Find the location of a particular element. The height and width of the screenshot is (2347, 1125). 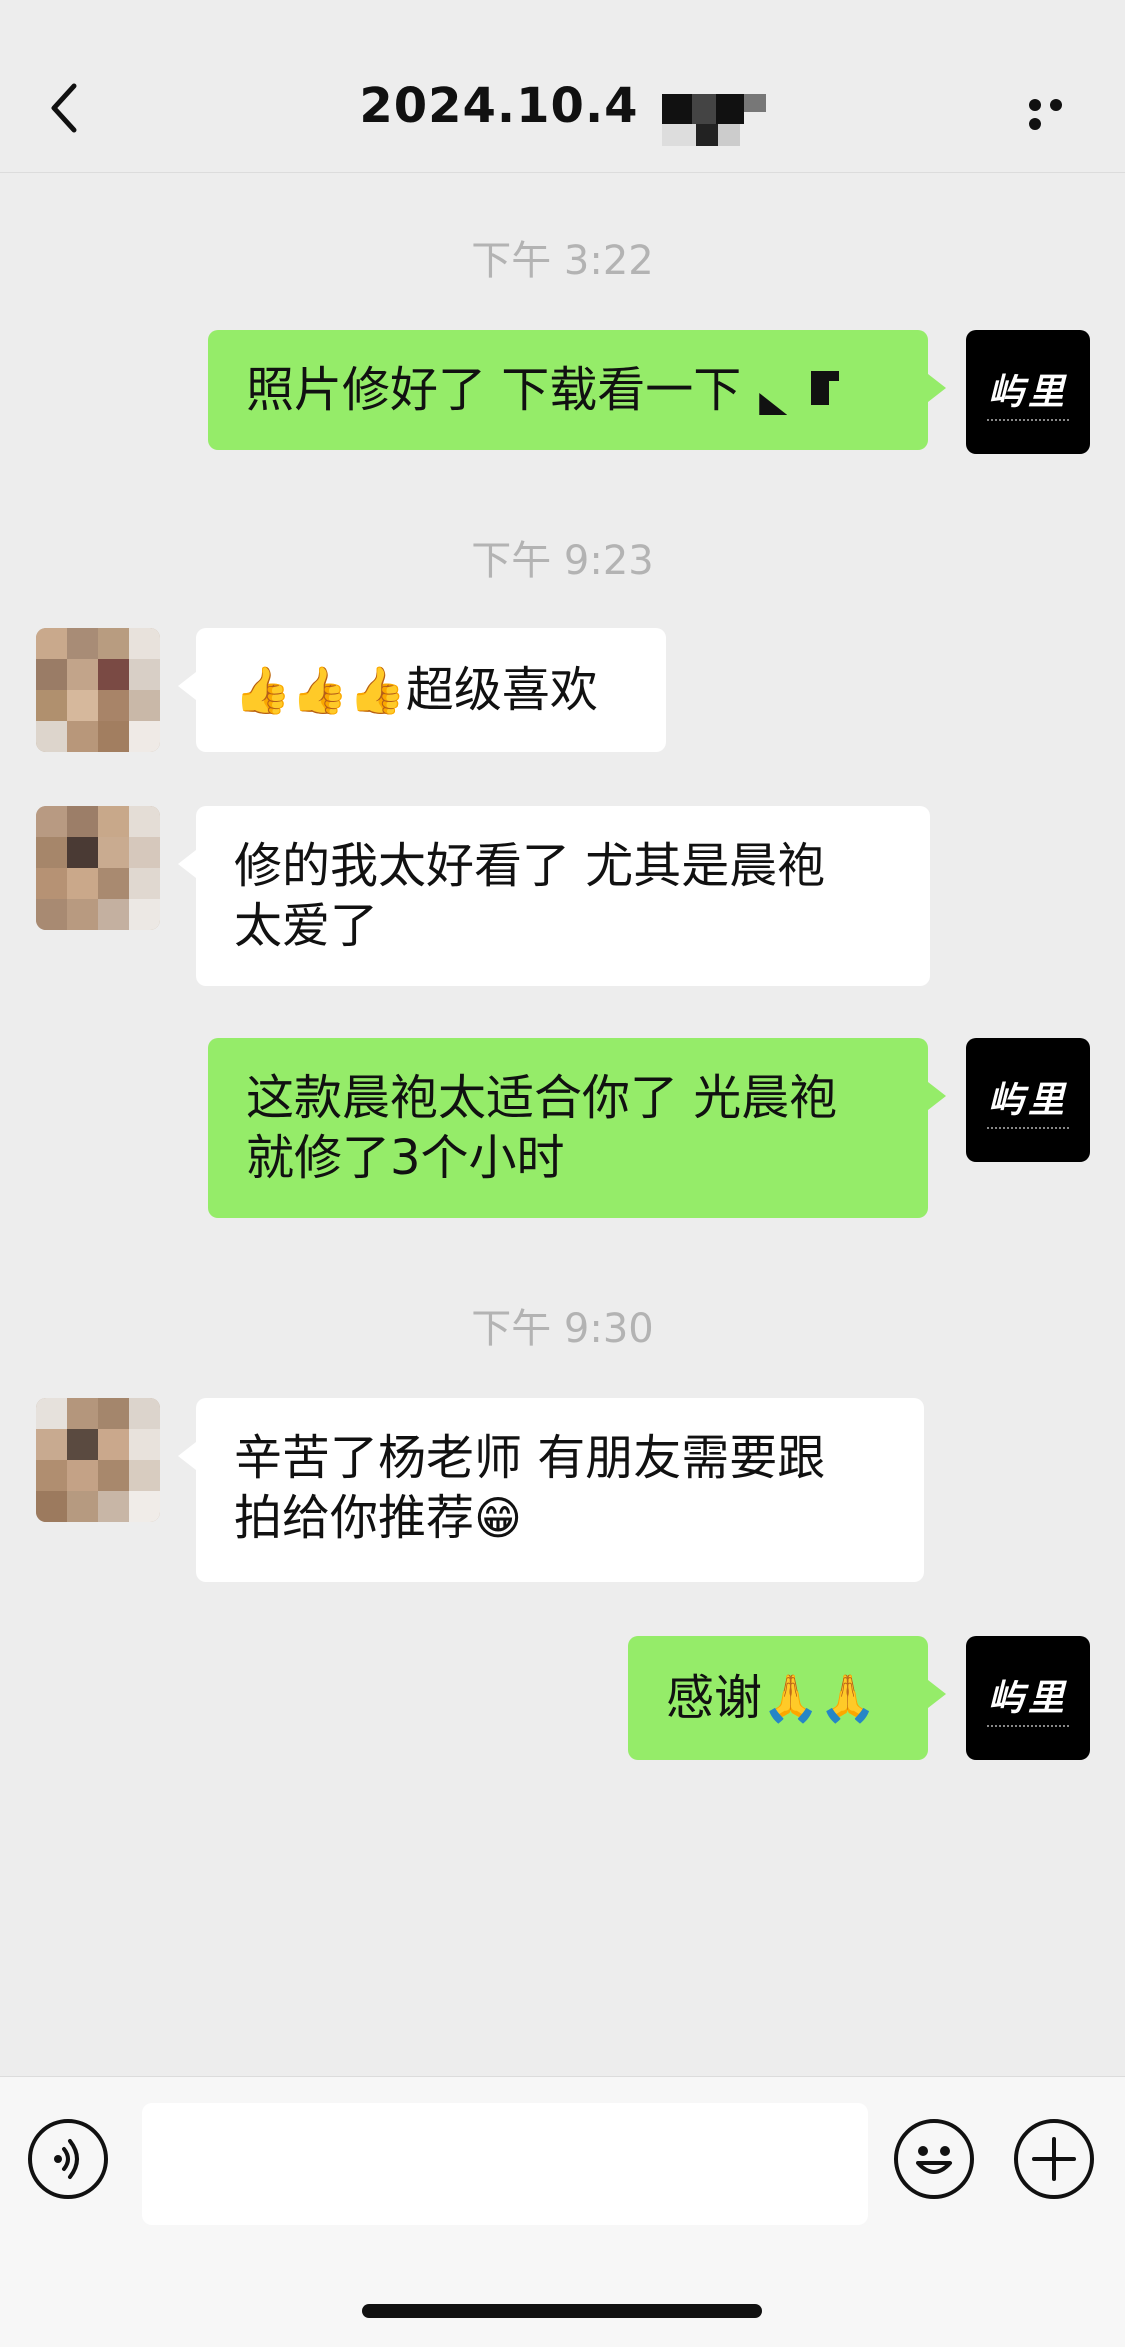

message-bubble-other: 辛苦了杨老师 有朋友需要跟 拍给你推荐😁 is located at coordinates (551, 1490).